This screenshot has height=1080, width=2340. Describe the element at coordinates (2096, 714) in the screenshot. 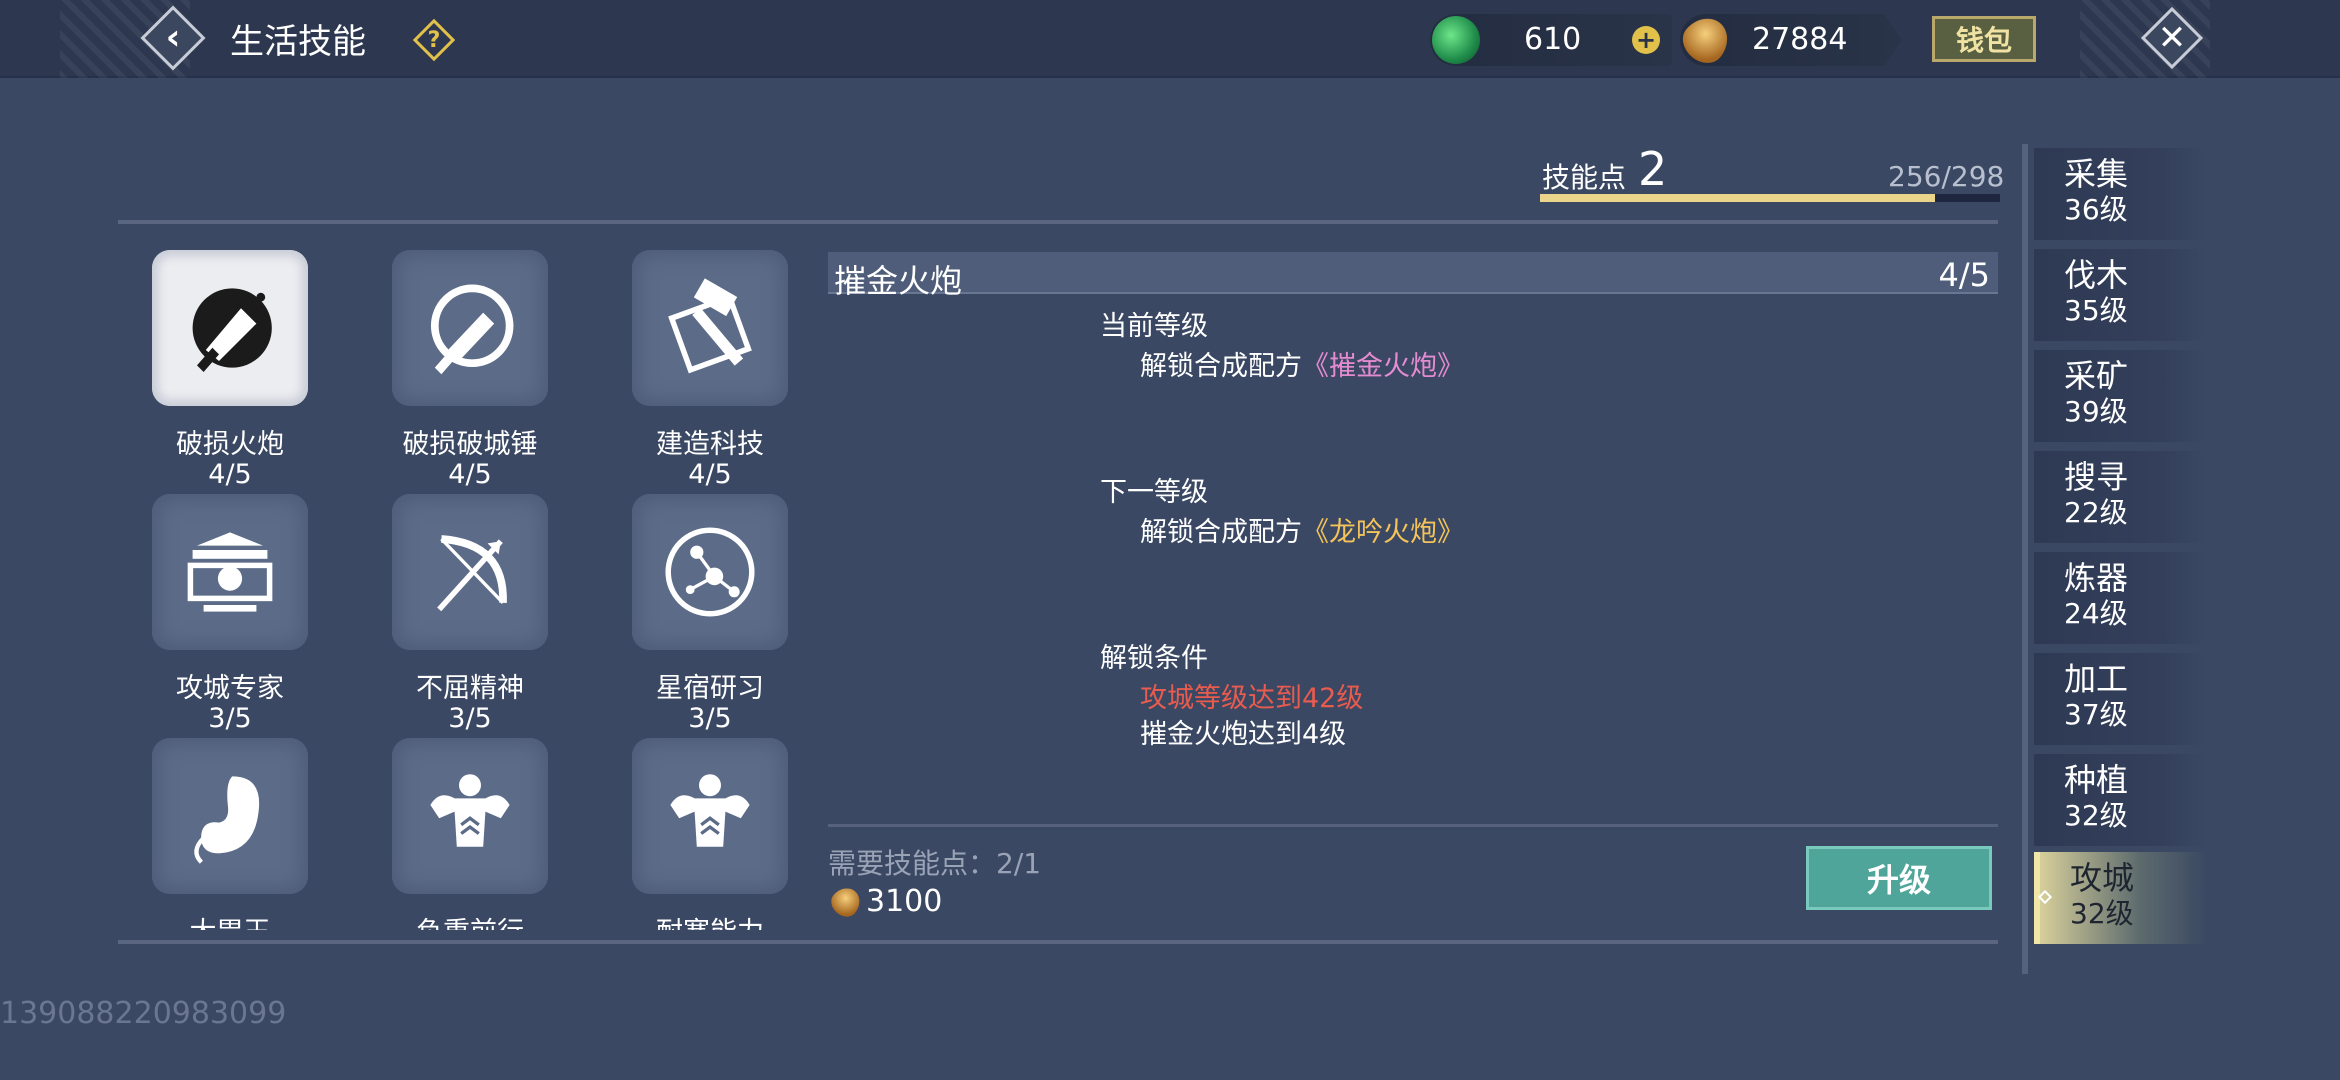

I see `tab-level: 37级` at that location.